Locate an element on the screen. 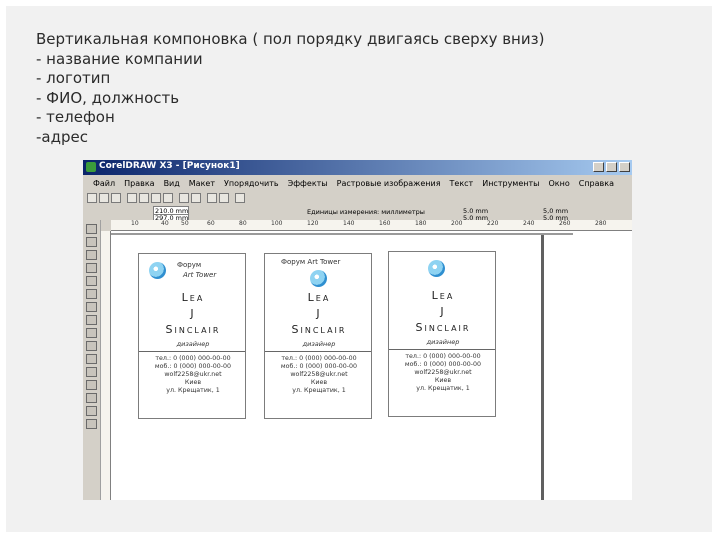 The height and width of the screenshot is (540, 720). units-selector: Единицы измерения: миллиметры is located at coordinates (366, 212).